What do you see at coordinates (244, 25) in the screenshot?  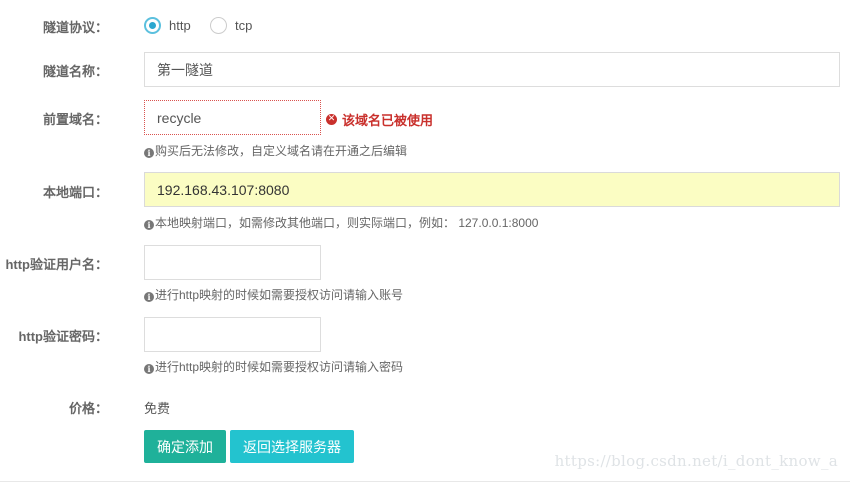 I see `protocol-tcp-label: tcp` at bounding box center [244, 25].